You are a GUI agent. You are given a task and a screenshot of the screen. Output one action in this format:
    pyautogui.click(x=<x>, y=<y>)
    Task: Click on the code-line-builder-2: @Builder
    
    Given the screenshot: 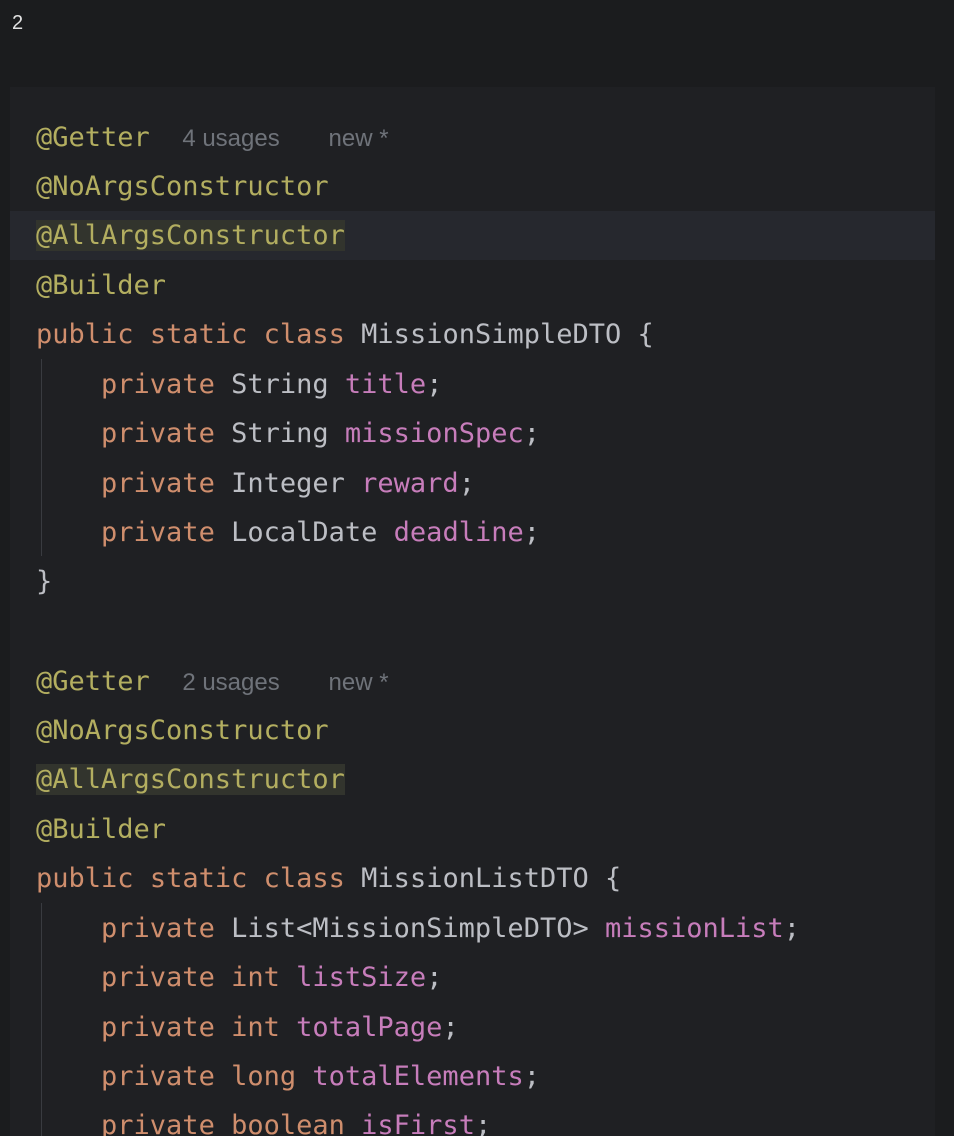 What is the action you would take?
    pyautogui.click(x=472, y=829)
    